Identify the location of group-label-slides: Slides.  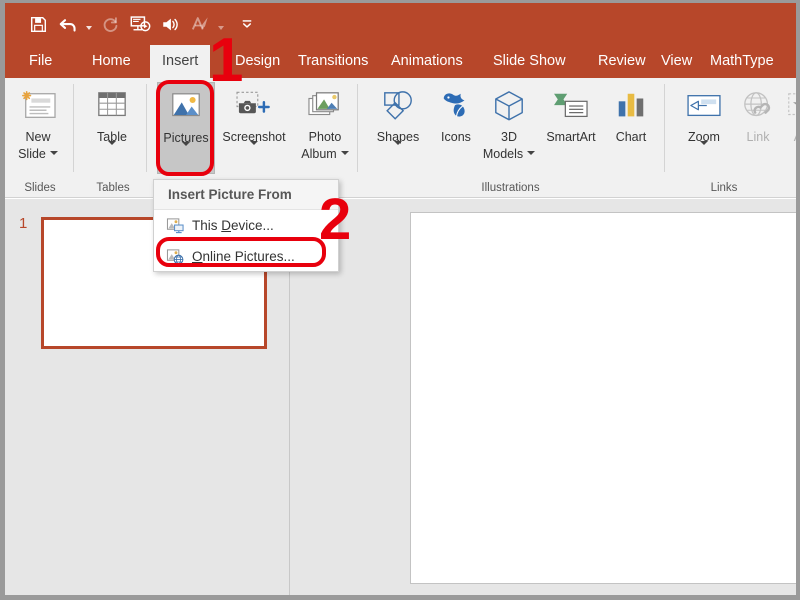
(40, 188).